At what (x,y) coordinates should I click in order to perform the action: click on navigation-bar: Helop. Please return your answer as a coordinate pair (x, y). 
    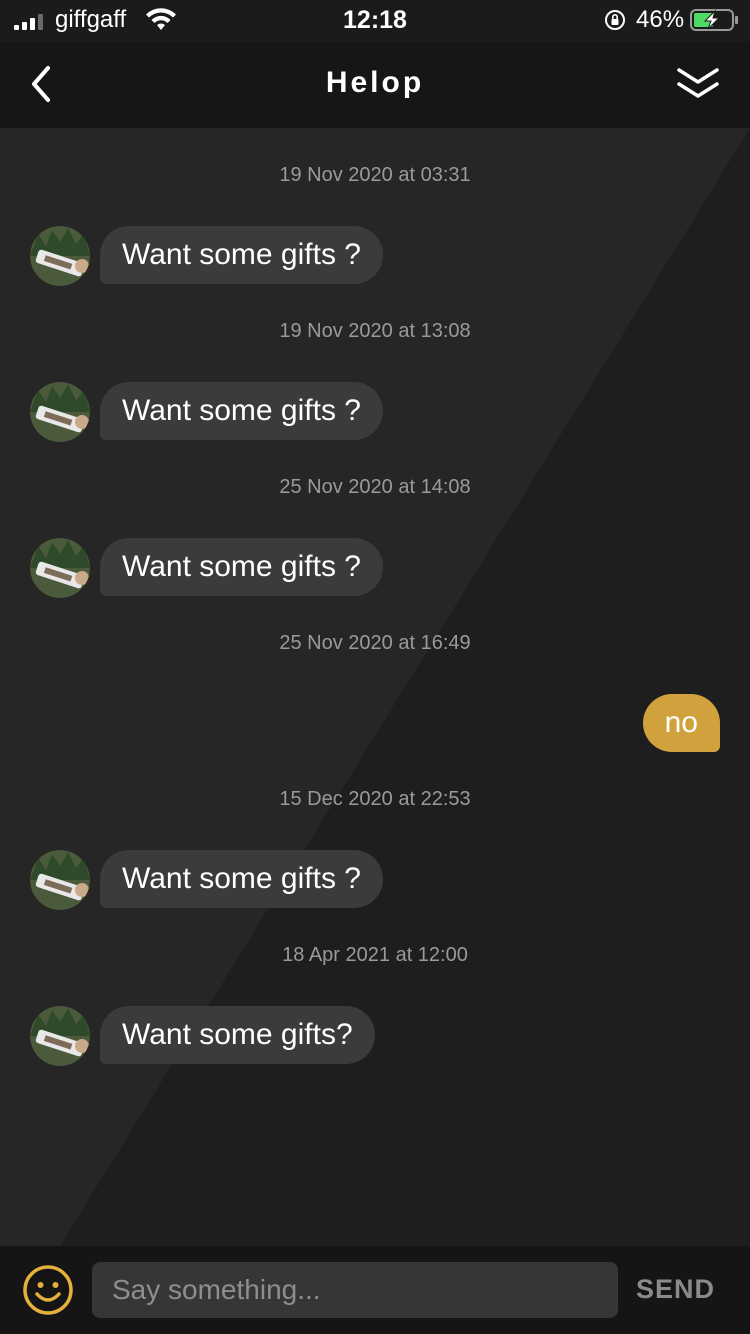
    Looking at the image, I should click on (375, 85).